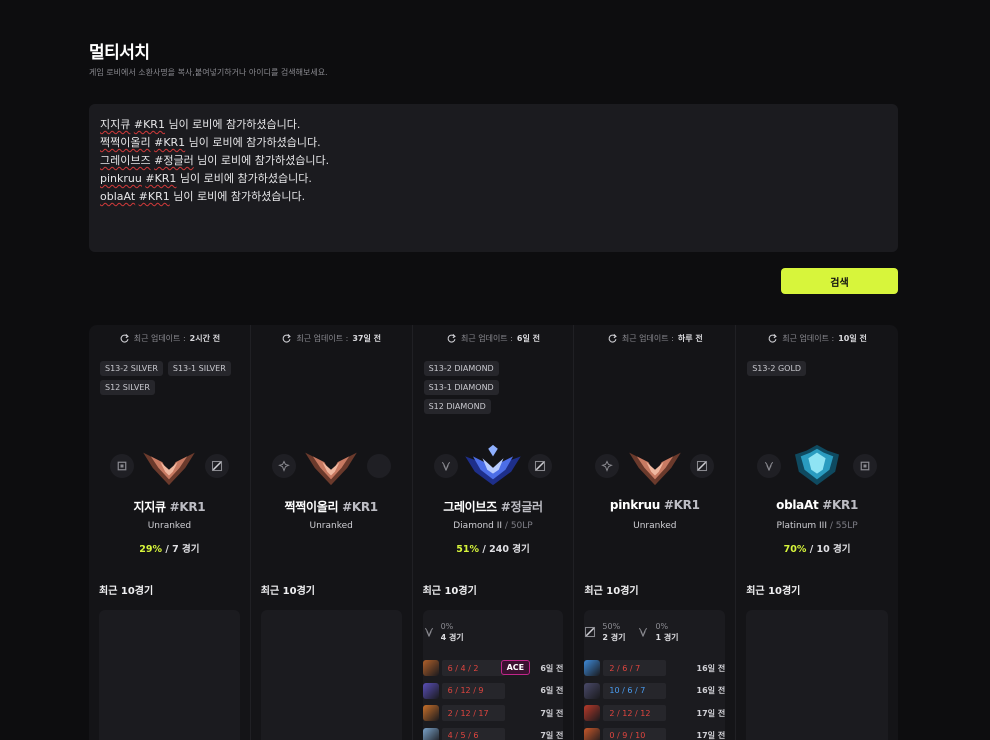 This screenshot has height=740, width=990. Describe the element at coordinates (451, 338) in the screenshot. I see `refresh-icon` at that location.